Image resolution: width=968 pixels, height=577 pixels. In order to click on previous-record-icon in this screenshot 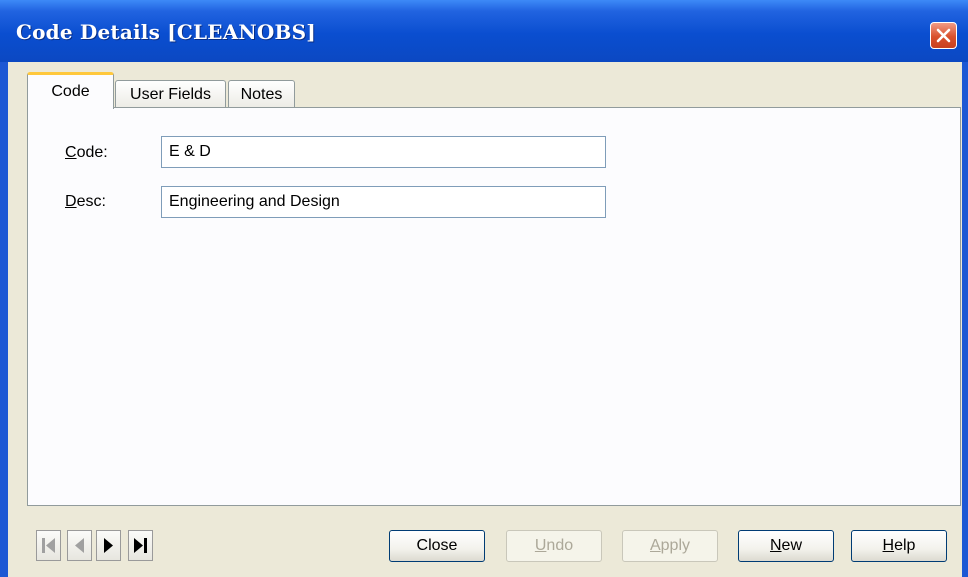, I will do `click(79, 545)`.